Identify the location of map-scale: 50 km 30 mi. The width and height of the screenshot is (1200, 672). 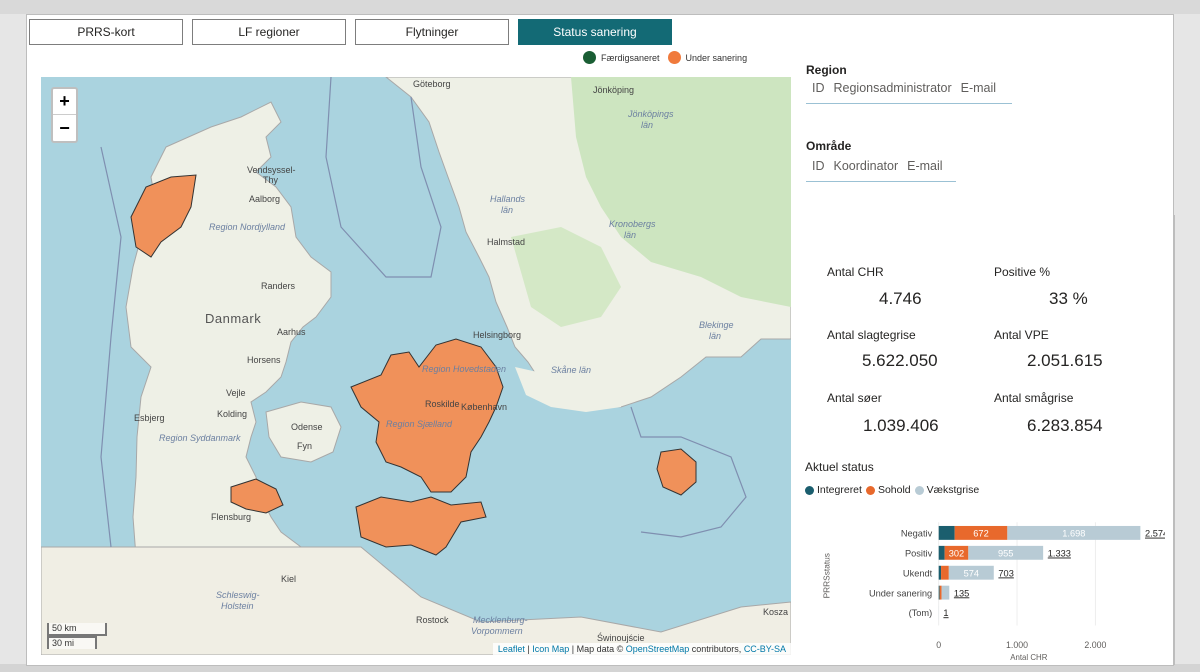
(77, 636).